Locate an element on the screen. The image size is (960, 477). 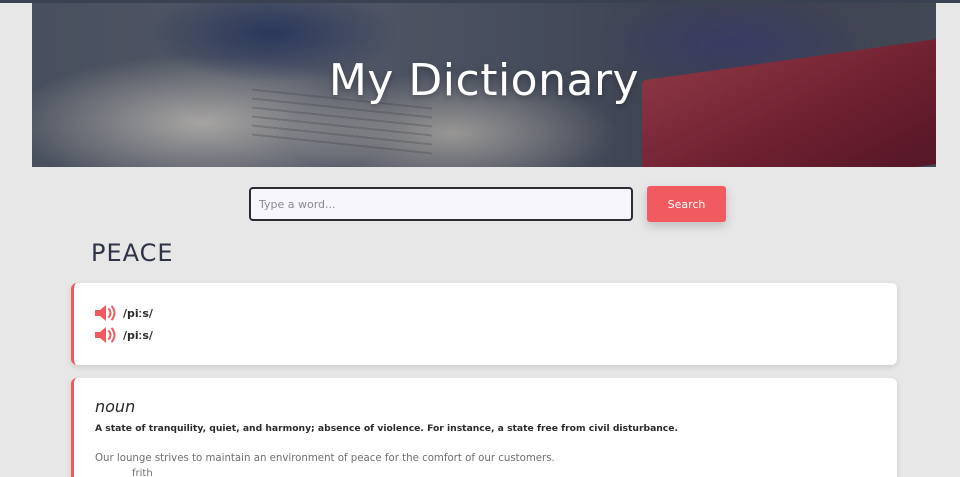
search-input is located at coordinates (441, 204).